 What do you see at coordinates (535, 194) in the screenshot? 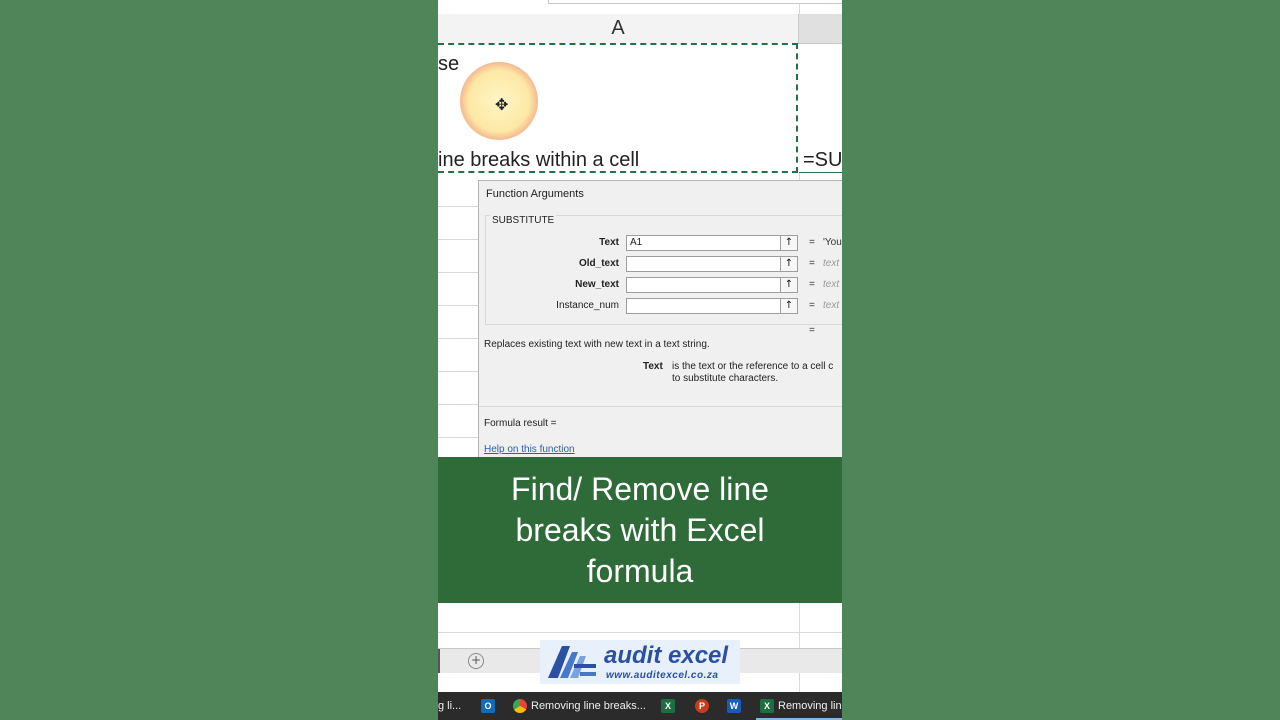
I see `dialog-title: Function Arguments` at bounding box center [535, 194].